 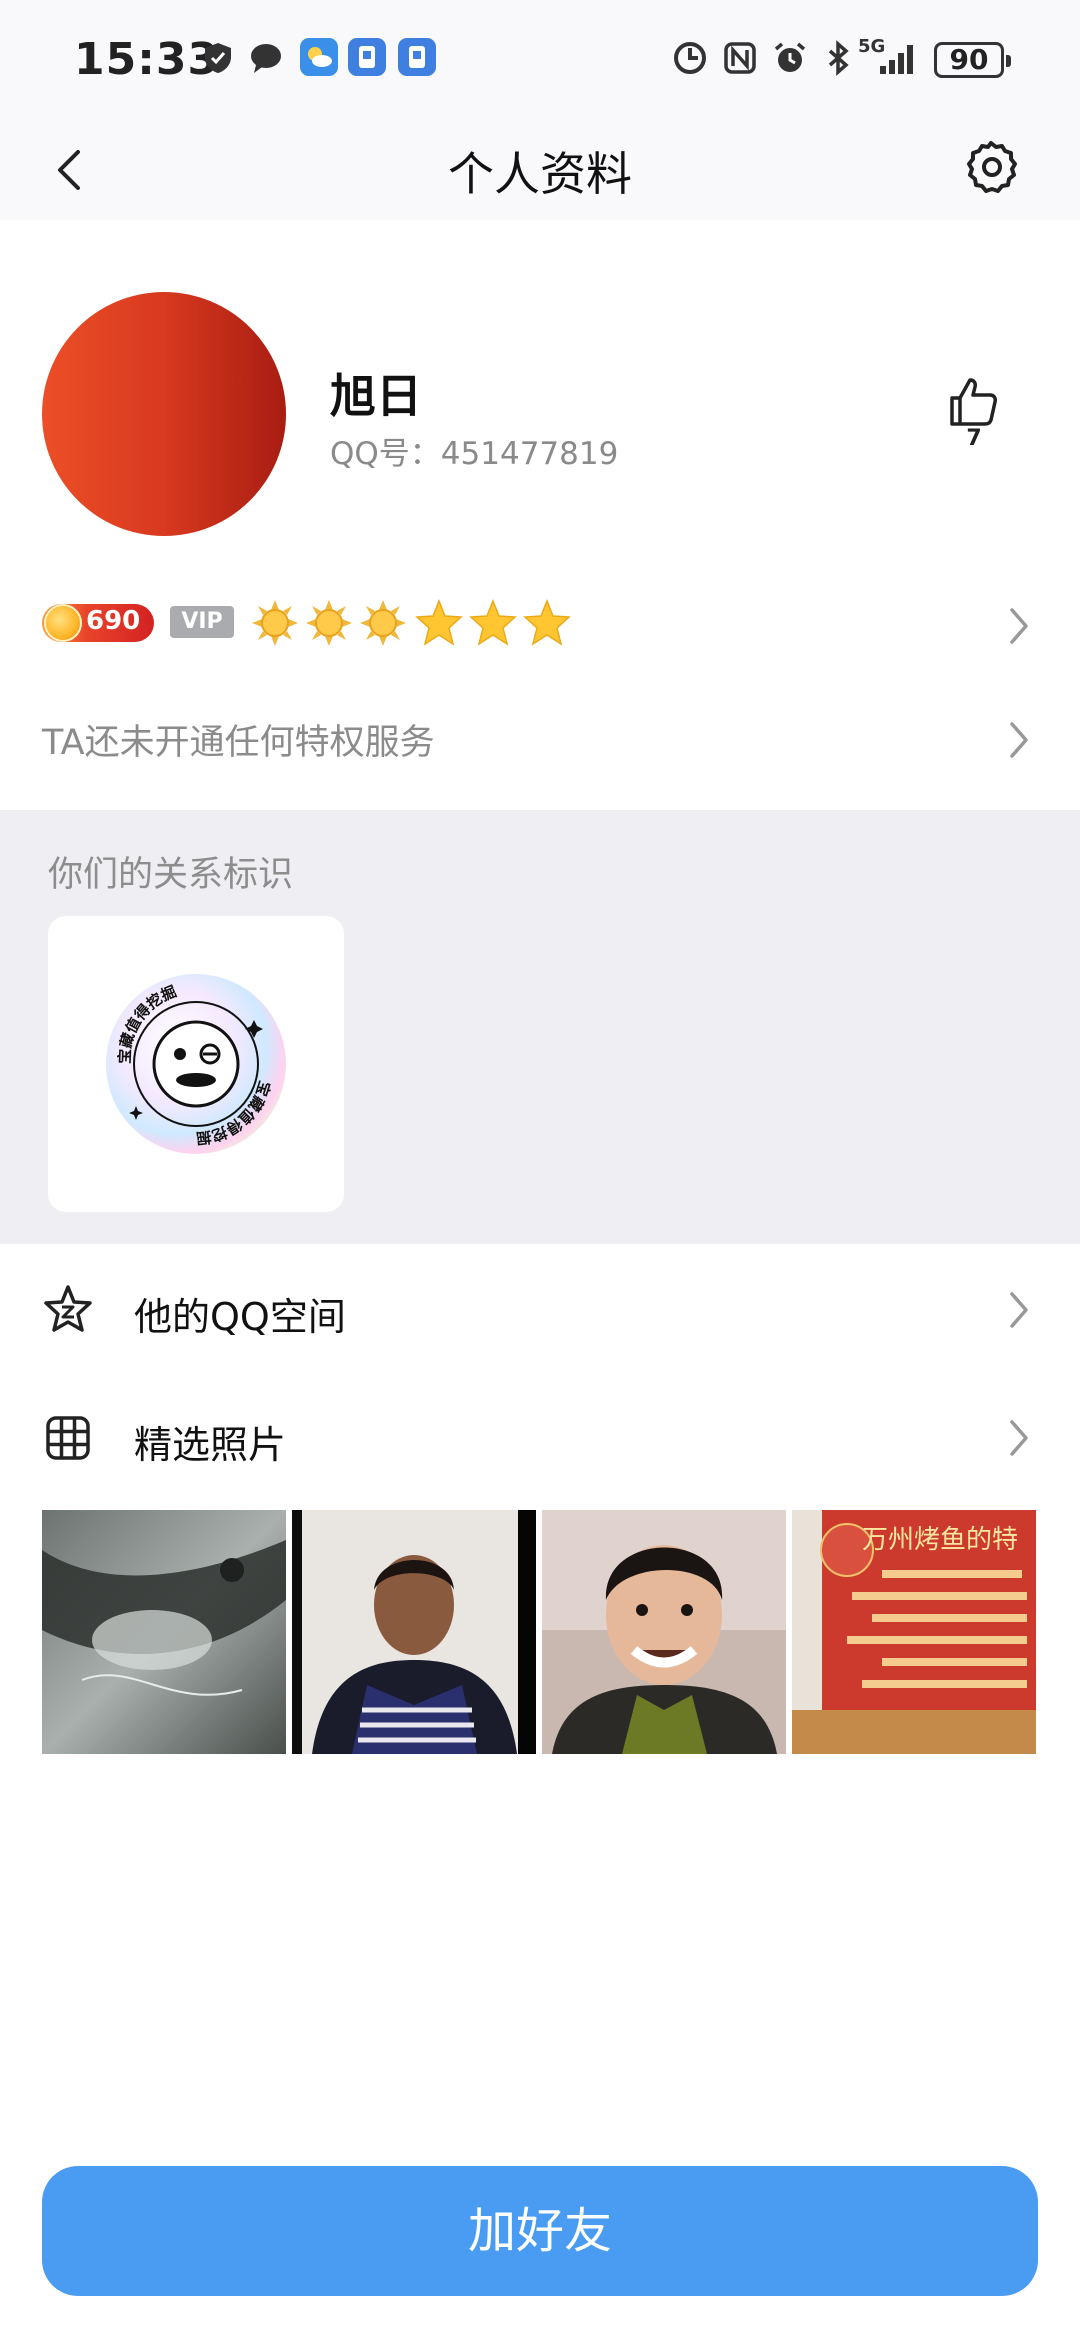 What do you see at coordinates (991, 167) in the screenshot?
I see `gear-icon` at bounding box center [991, 167].